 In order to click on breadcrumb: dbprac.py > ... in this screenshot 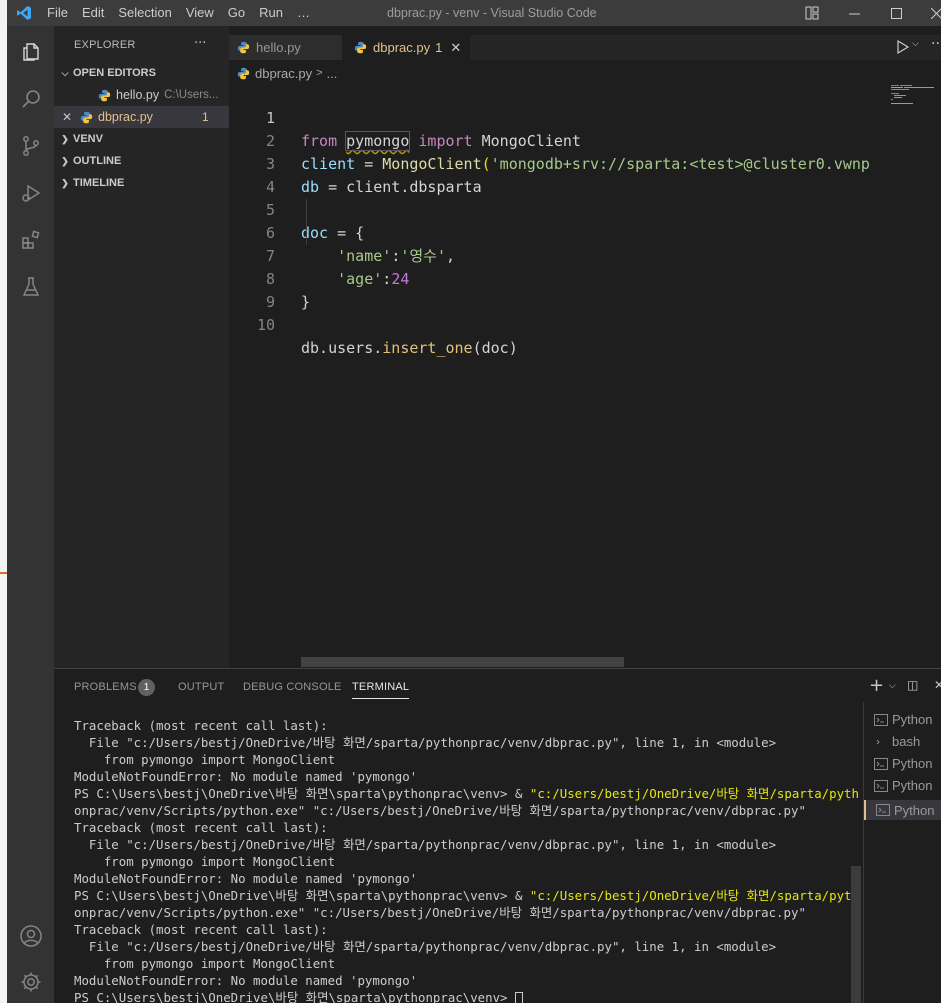, I will do `click(585, 73)`.